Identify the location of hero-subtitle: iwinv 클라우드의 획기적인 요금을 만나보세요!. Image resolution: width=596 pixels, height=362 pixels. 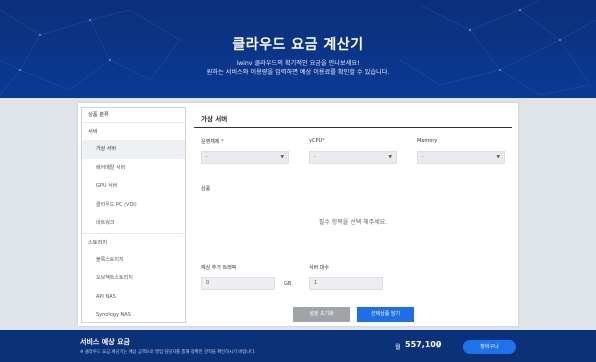
(298, 63).